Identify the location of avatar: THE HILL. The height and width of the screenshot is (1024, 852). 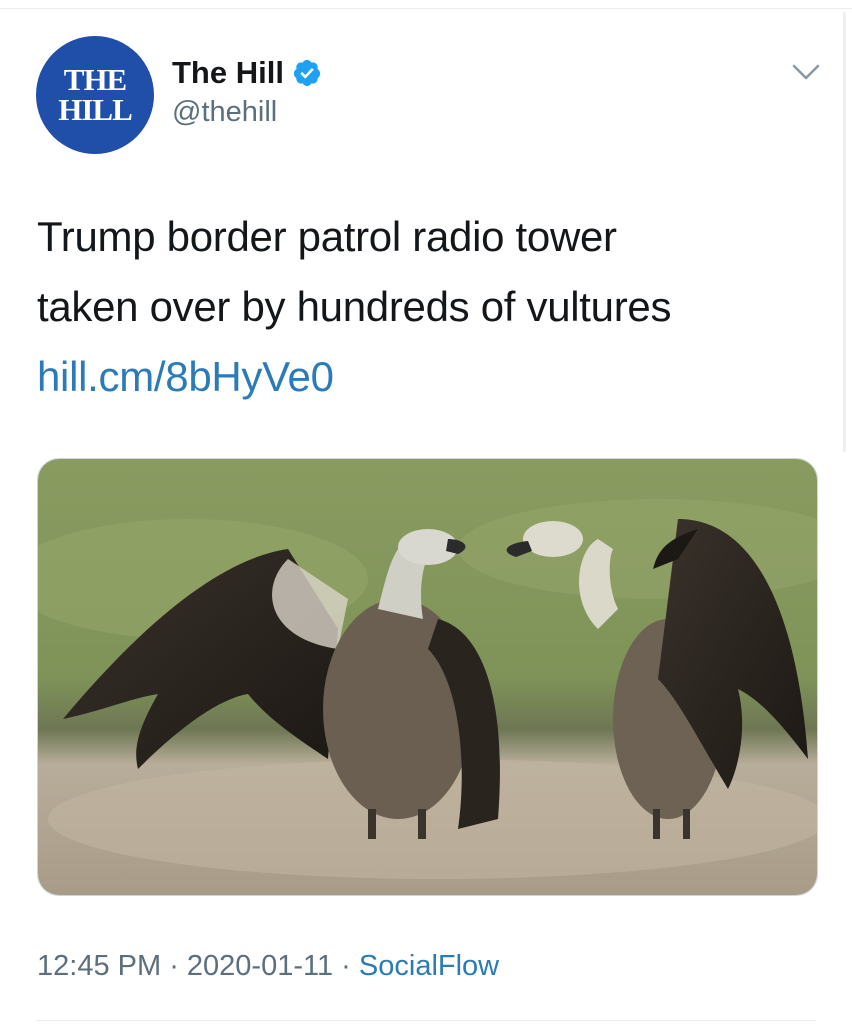
(95, 95).